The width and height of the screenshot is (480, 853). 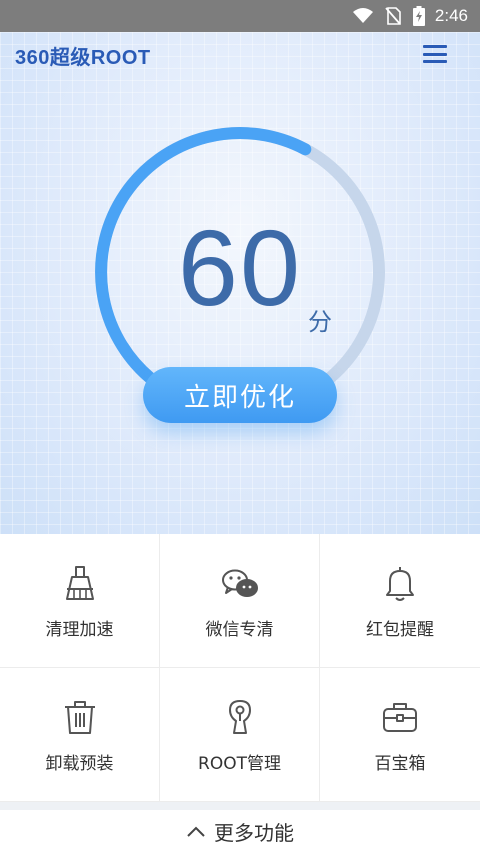 I want to click on status-time: 2:46, so click(x=451, y=15).